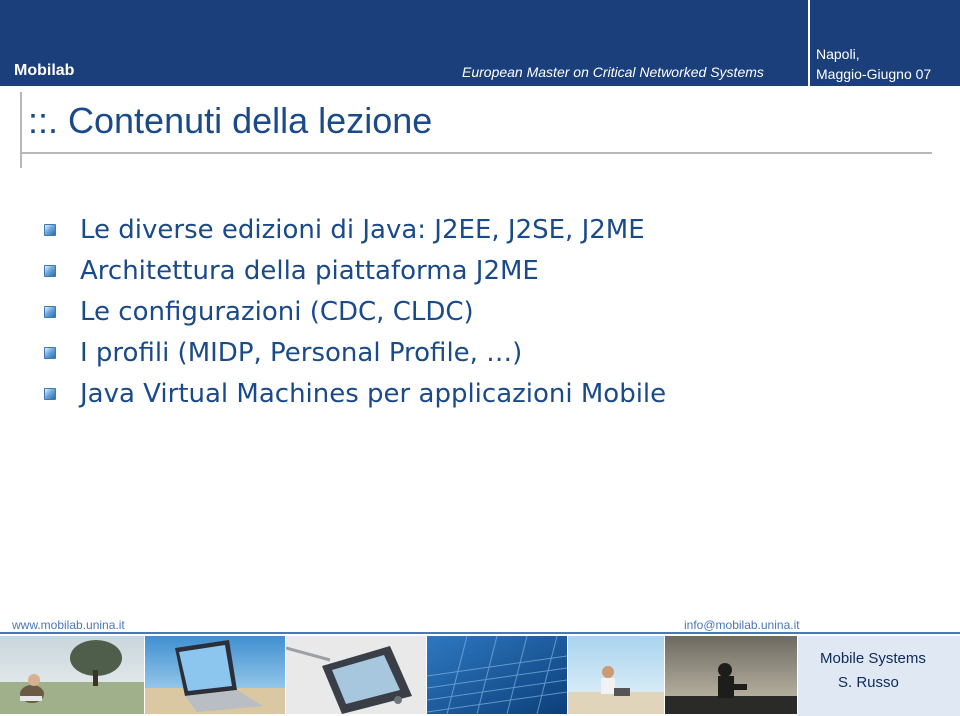 This screenshot has width=960, height=716. Describe the element at coordinates (21, 130) in the screenshot. I see `title-vertical-rule` at that location.